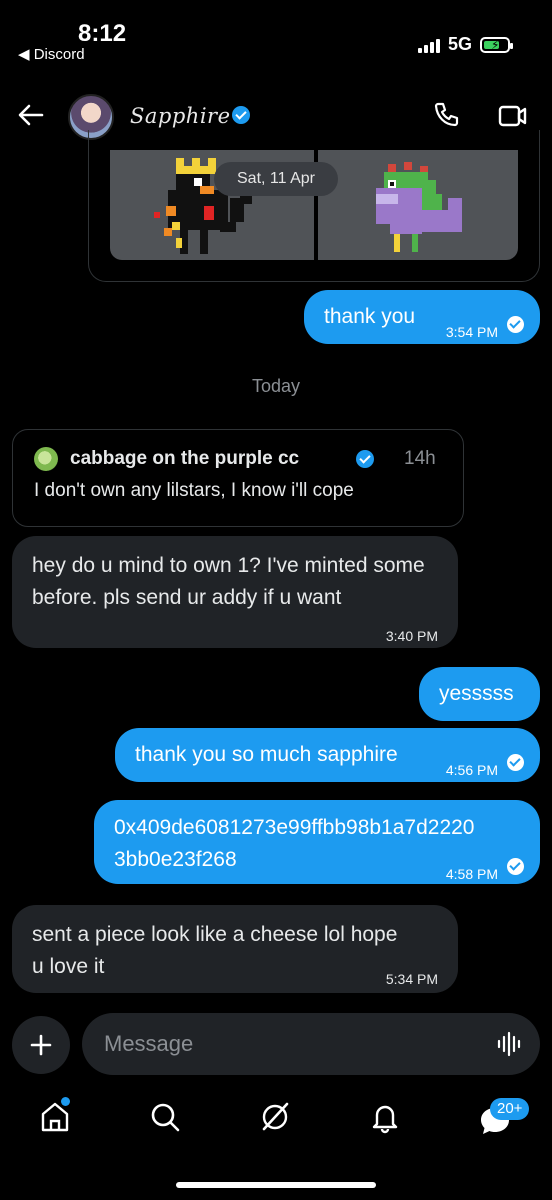 The height and width of the screenshot is (1200, 552). What do you see at coordinates (471, 874) in the screenshot?
I see `message-time: 4:58 PM` at bounding box center [471, 874].